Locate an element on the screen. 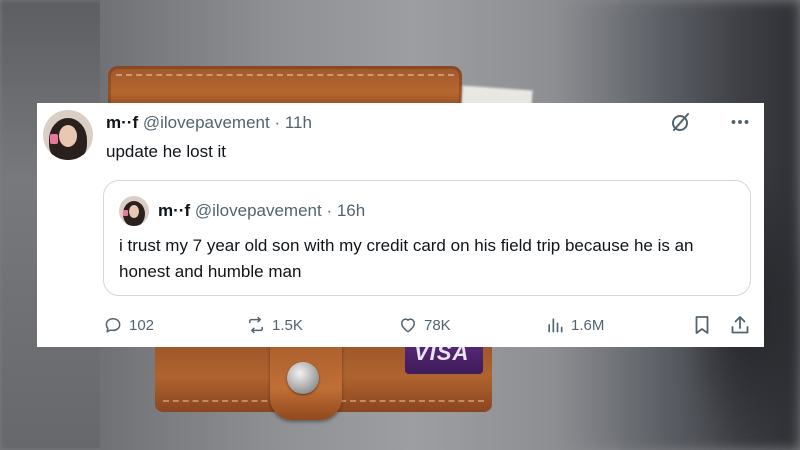 This screenshot has height=450, width=800. action-bar: 102 1.5K 78K 1.6M is located at coordinates (400, 325).